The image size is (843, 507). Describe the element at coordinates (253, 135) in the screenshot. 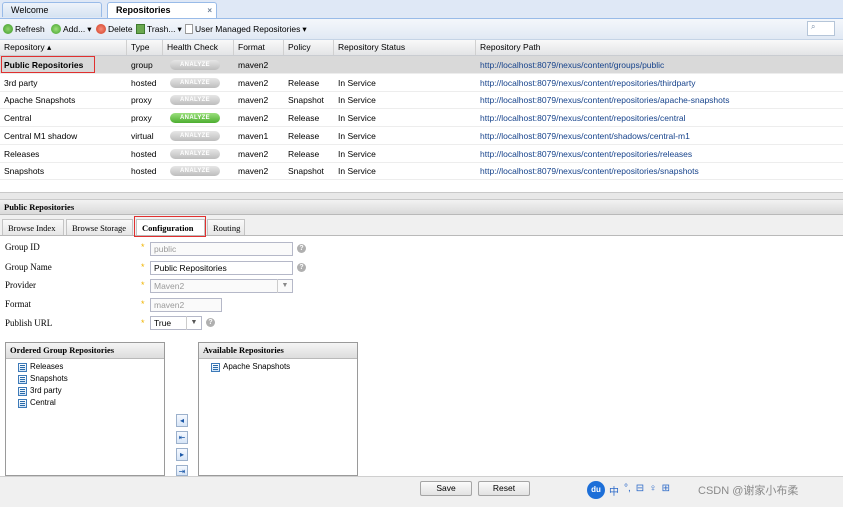

I see `cell-format: maven1` at that location.